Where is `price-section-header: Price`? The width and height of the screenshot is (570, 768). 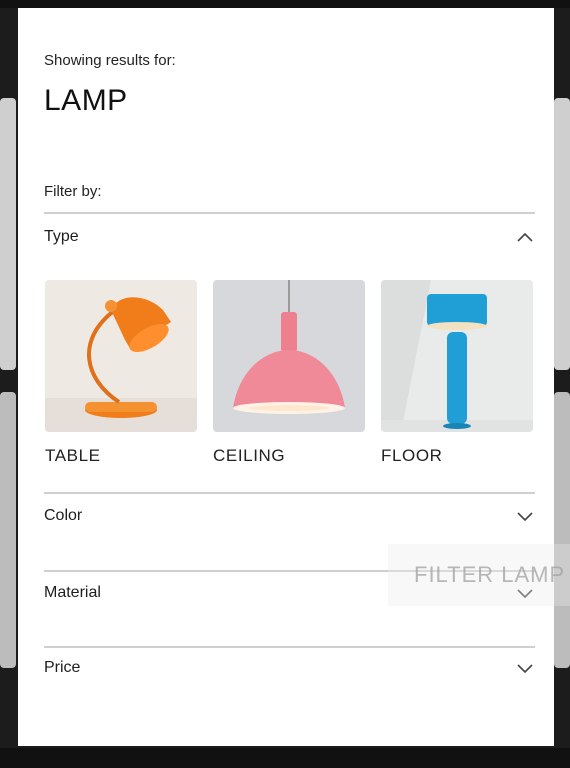
price-section-header: Price is located at coordinates (289, 668).